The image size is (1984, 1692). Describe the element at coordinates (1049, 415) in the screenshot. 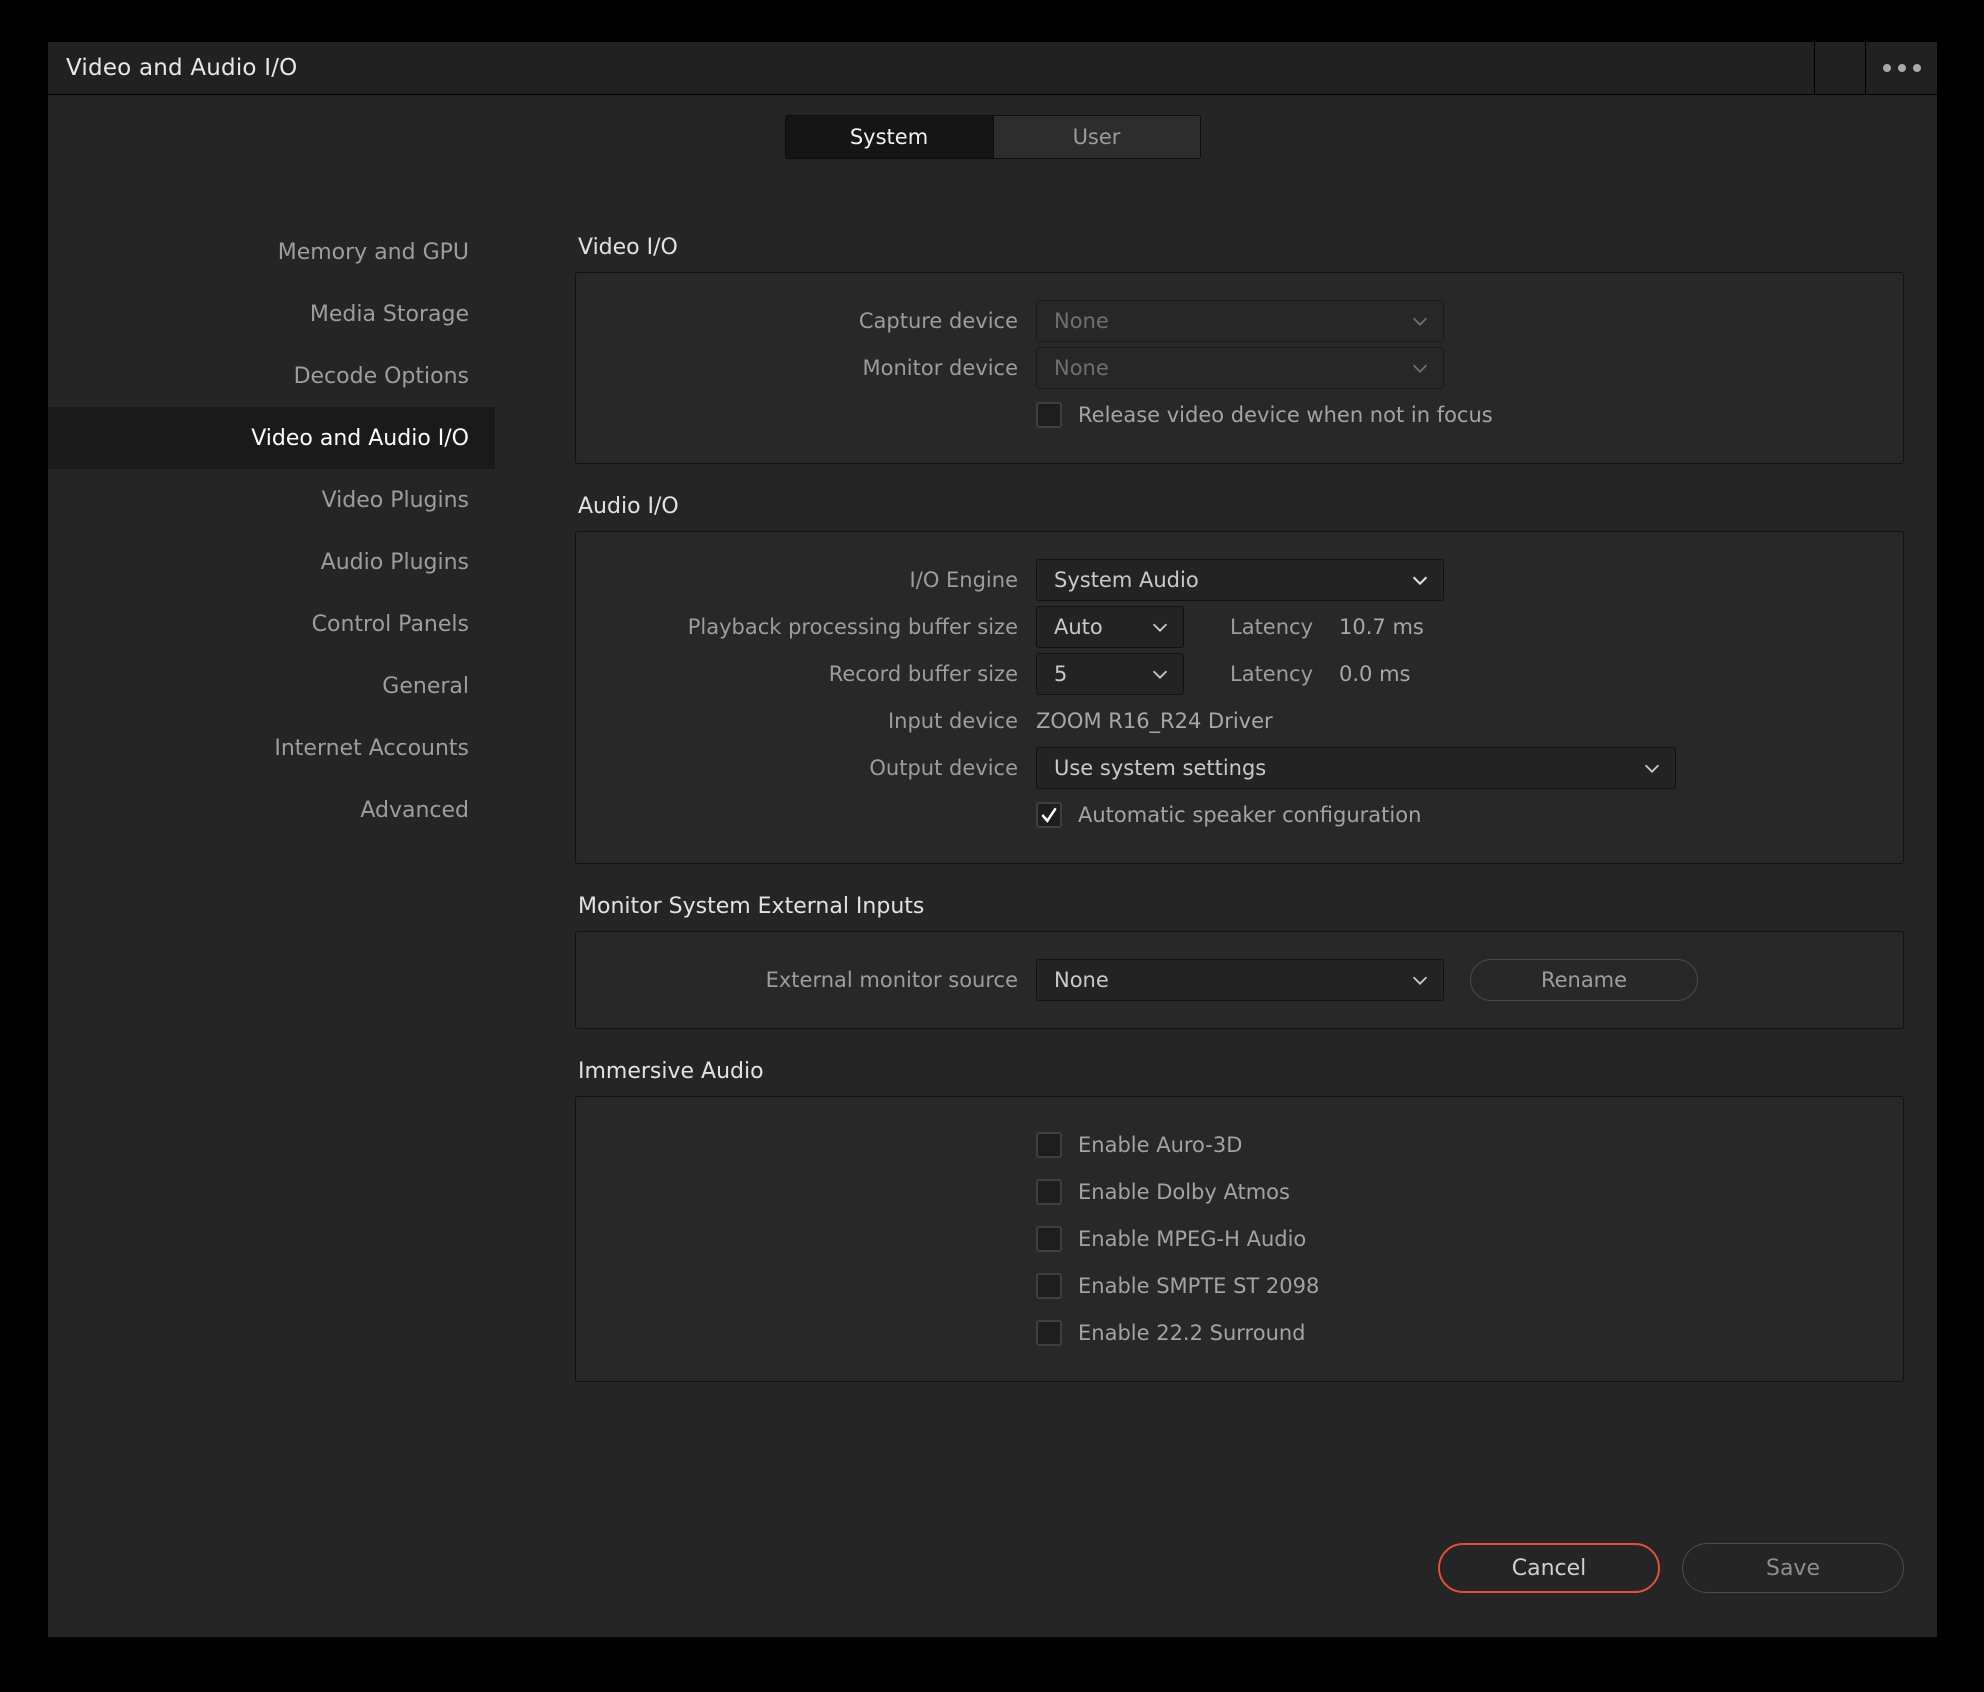

I see `release-video-device-checkbox` at that location.